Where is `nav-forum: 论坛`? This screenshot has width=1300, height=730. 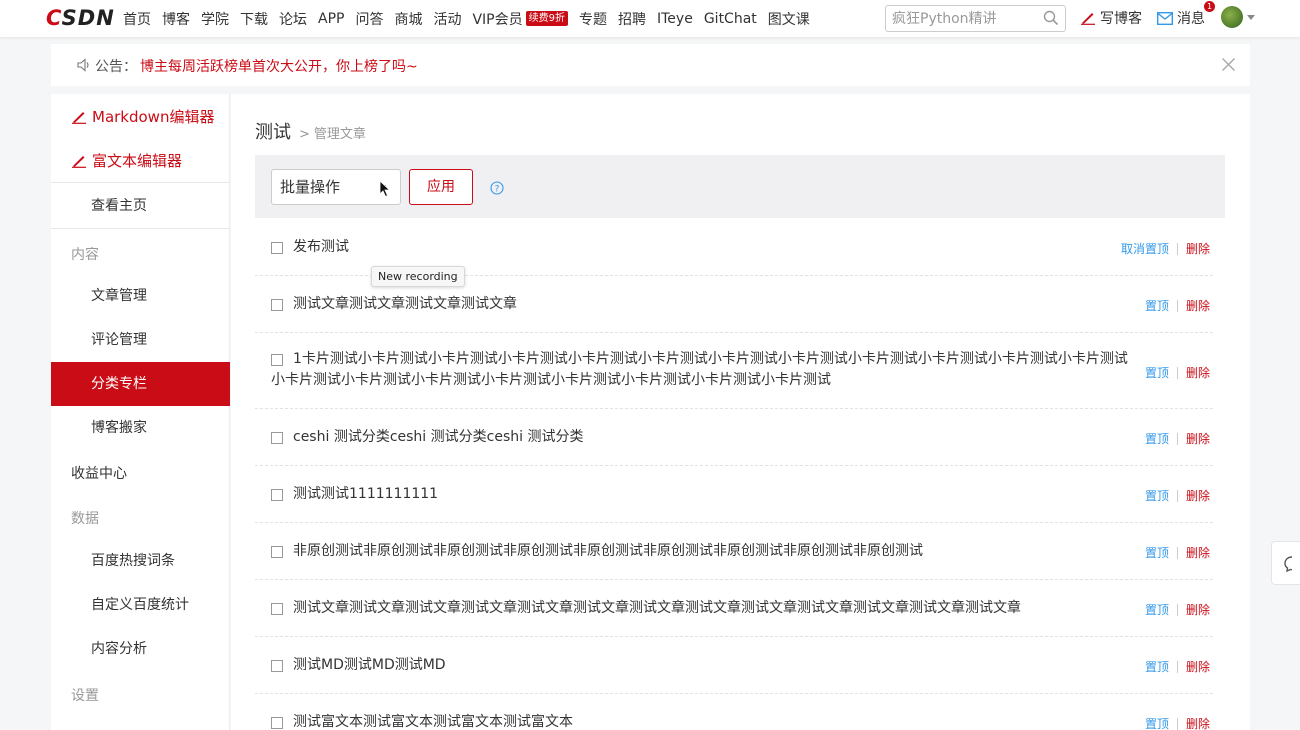 nav-forum: 论坛 is located at coordinates (293, 19).